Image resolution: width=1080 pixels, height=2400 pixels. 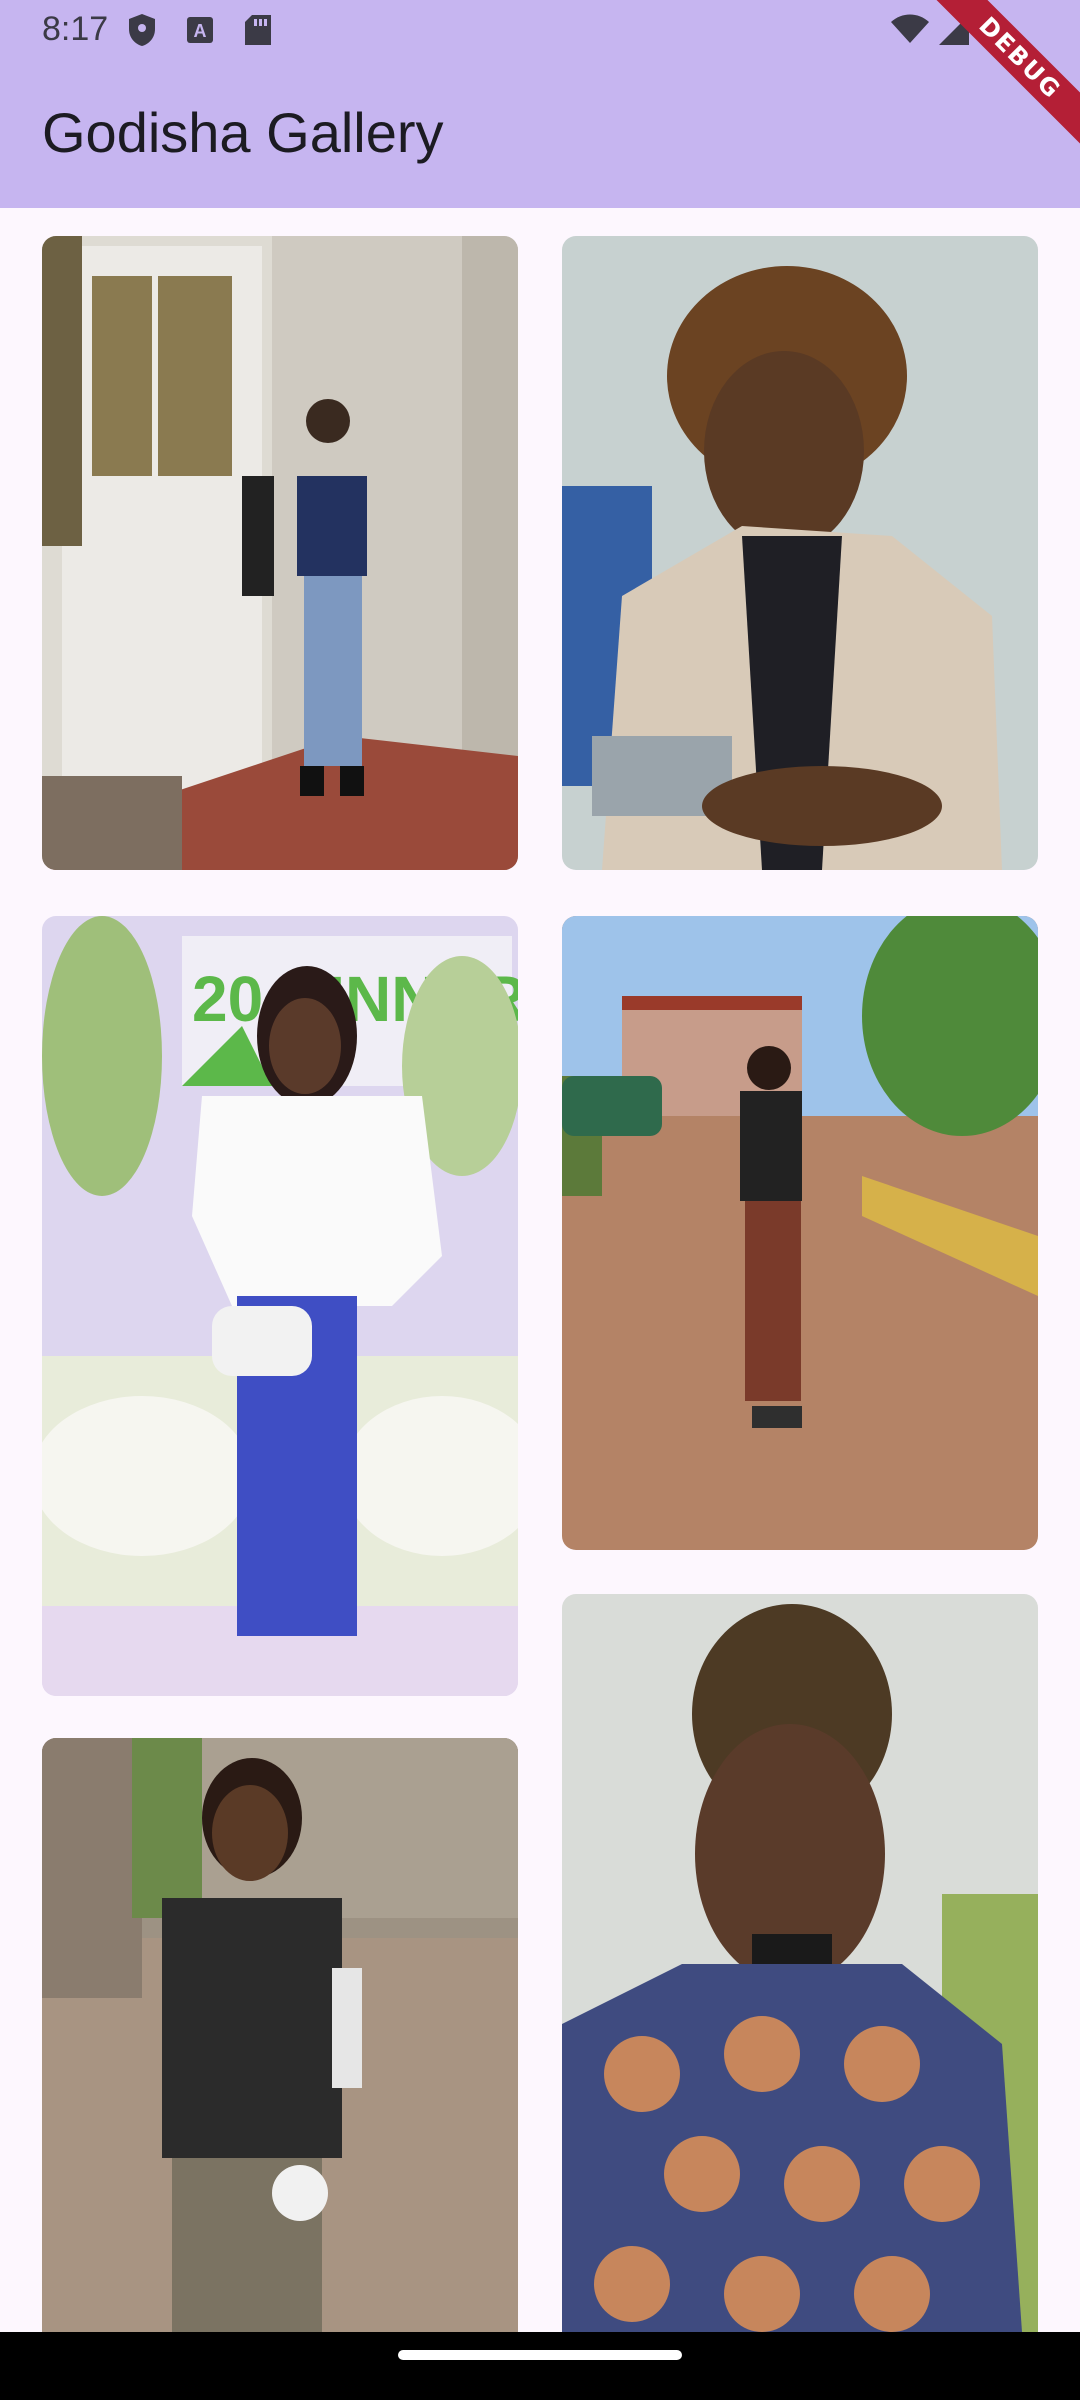 I want to click on photo-image: 20 DINNER, so click(x=280, y=1306).